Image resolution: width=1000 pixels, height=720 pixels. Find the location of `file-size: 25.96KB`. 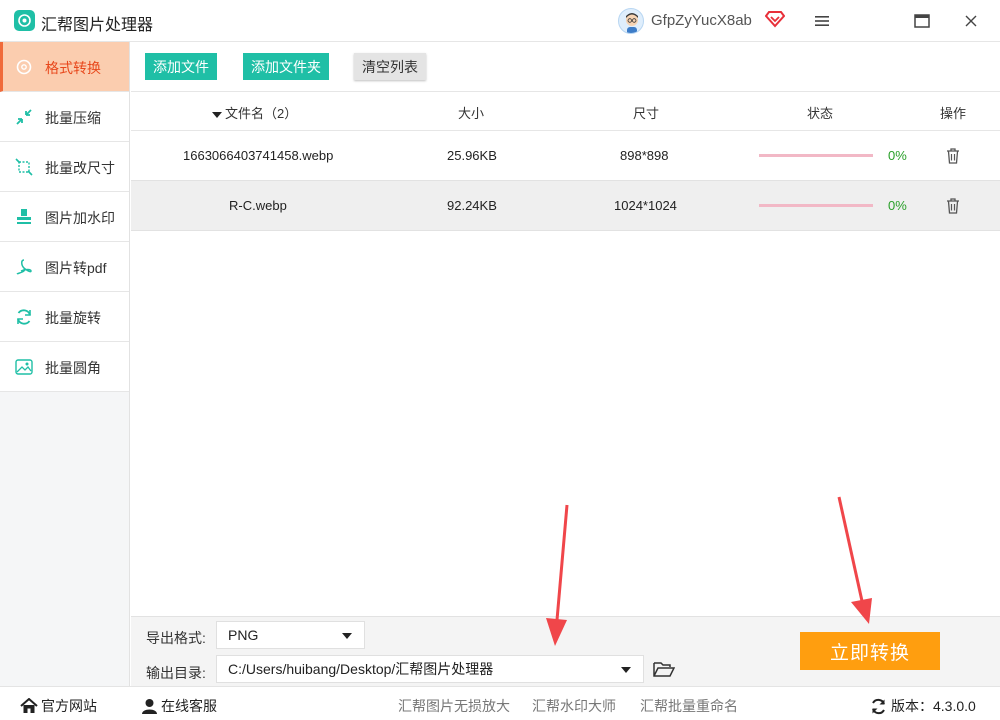

file-size: 25.96KB is located at coordinates (472, 155).